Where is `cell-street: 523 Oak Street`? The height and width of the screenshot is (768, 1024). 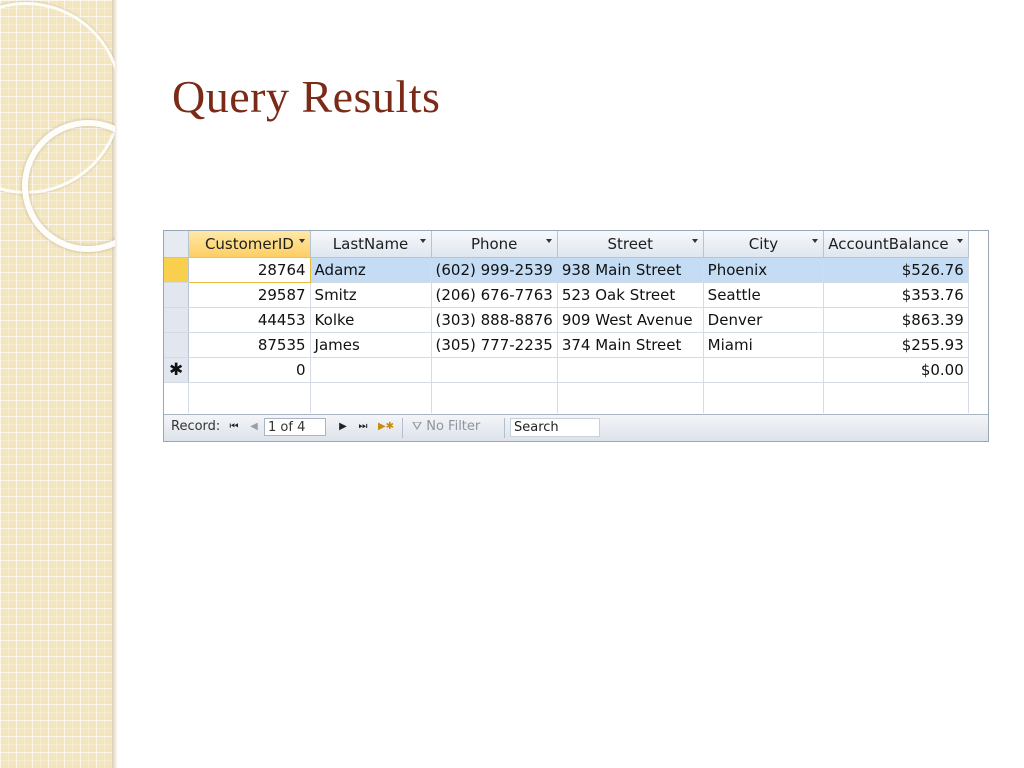 cell-street: 523 Oak Street is located at coordinates (630, 295).